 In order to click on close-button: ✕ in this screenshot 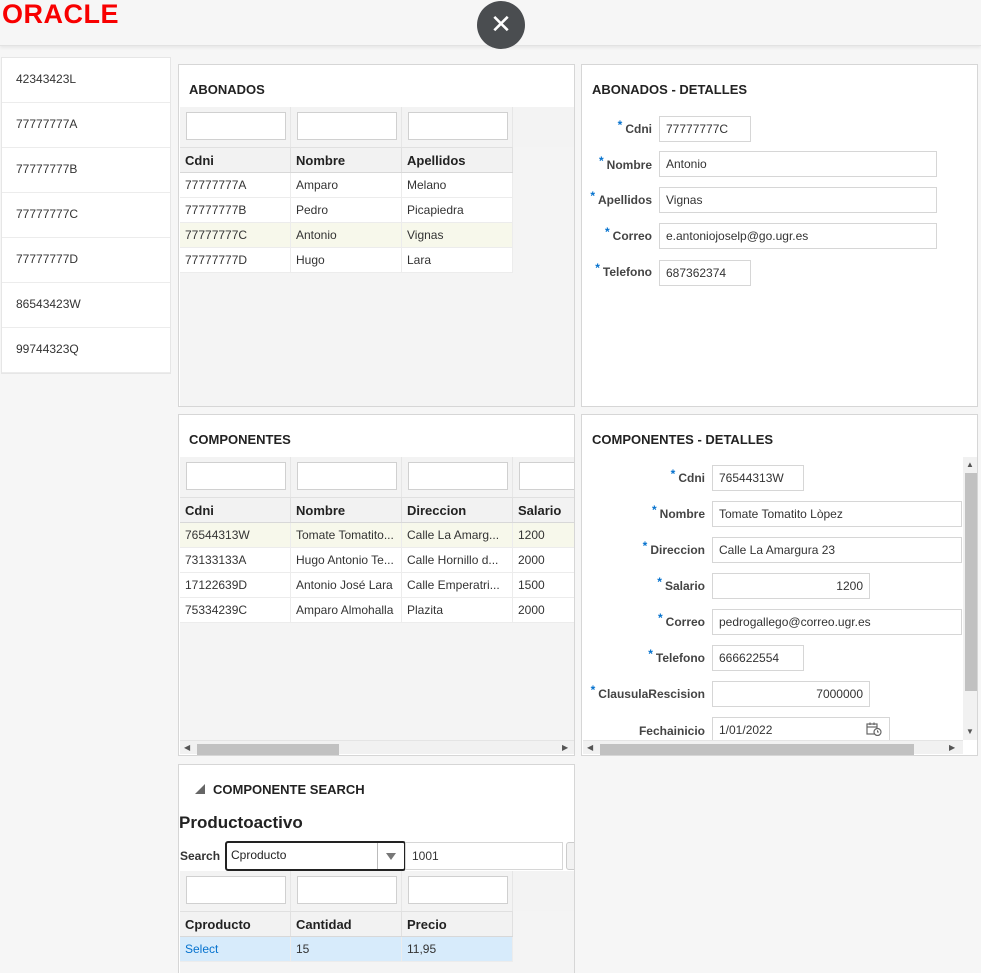, I will do `click(501, 25)`.